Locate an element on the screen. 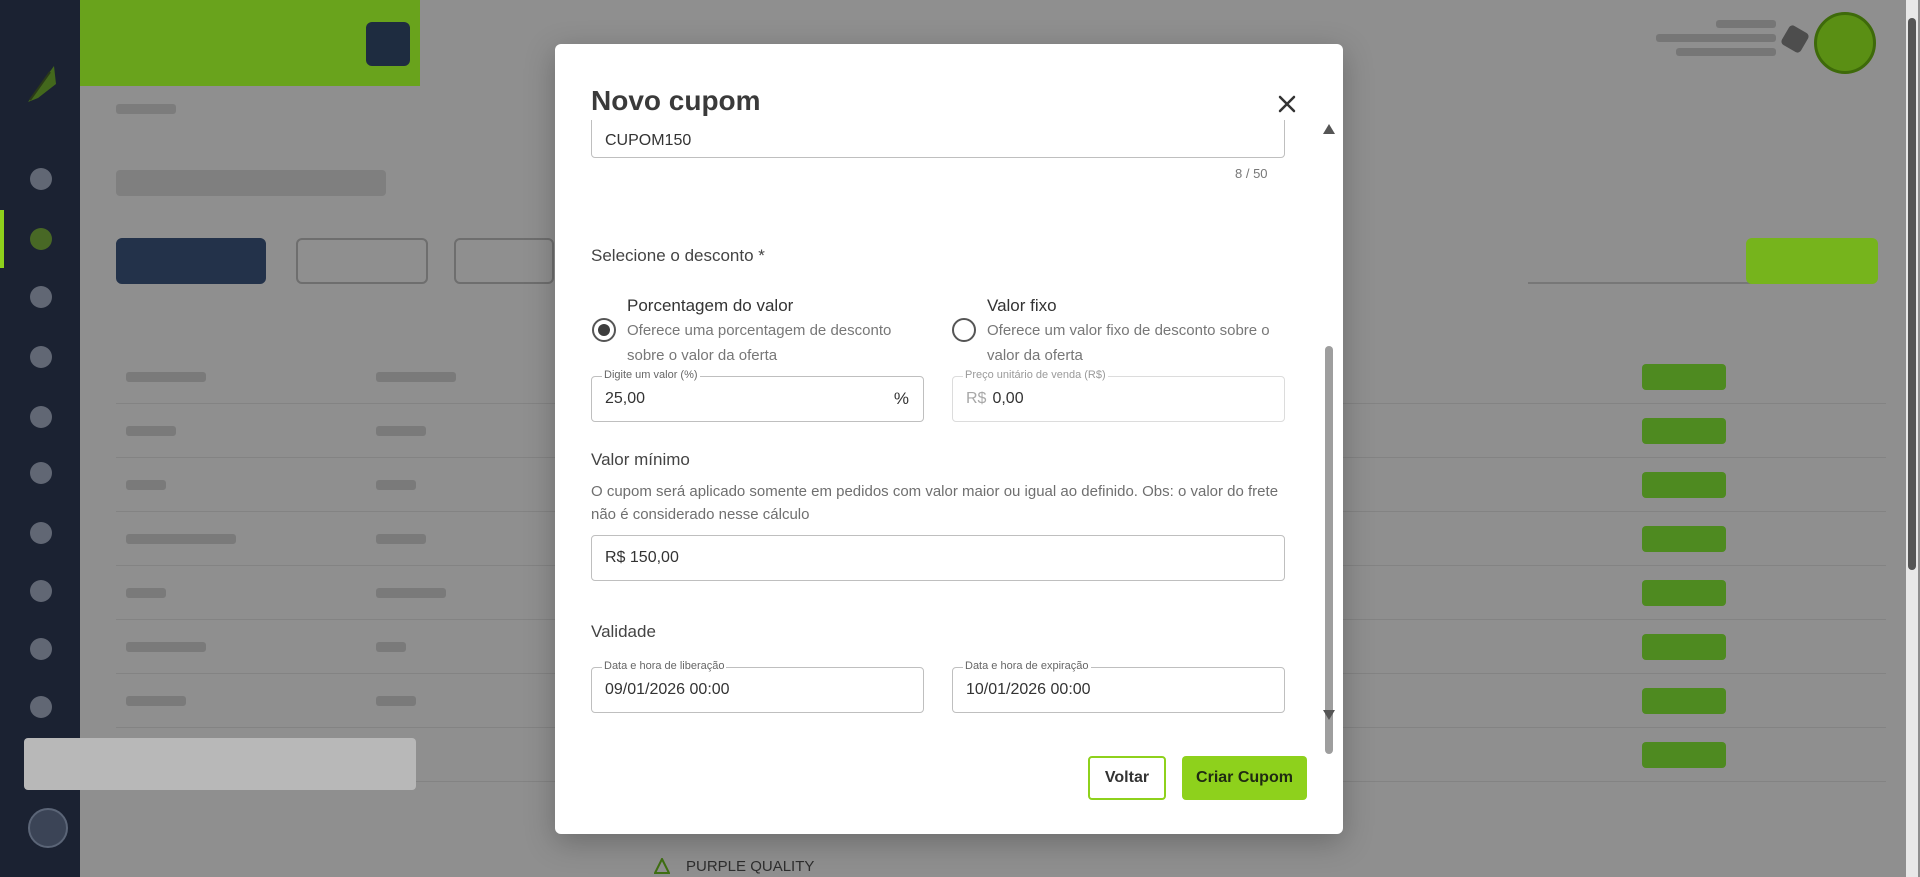 The width and height of the screenshot is (1920, 877). product-name: PURPLE QUALITY is located at coordinates (750, 866).